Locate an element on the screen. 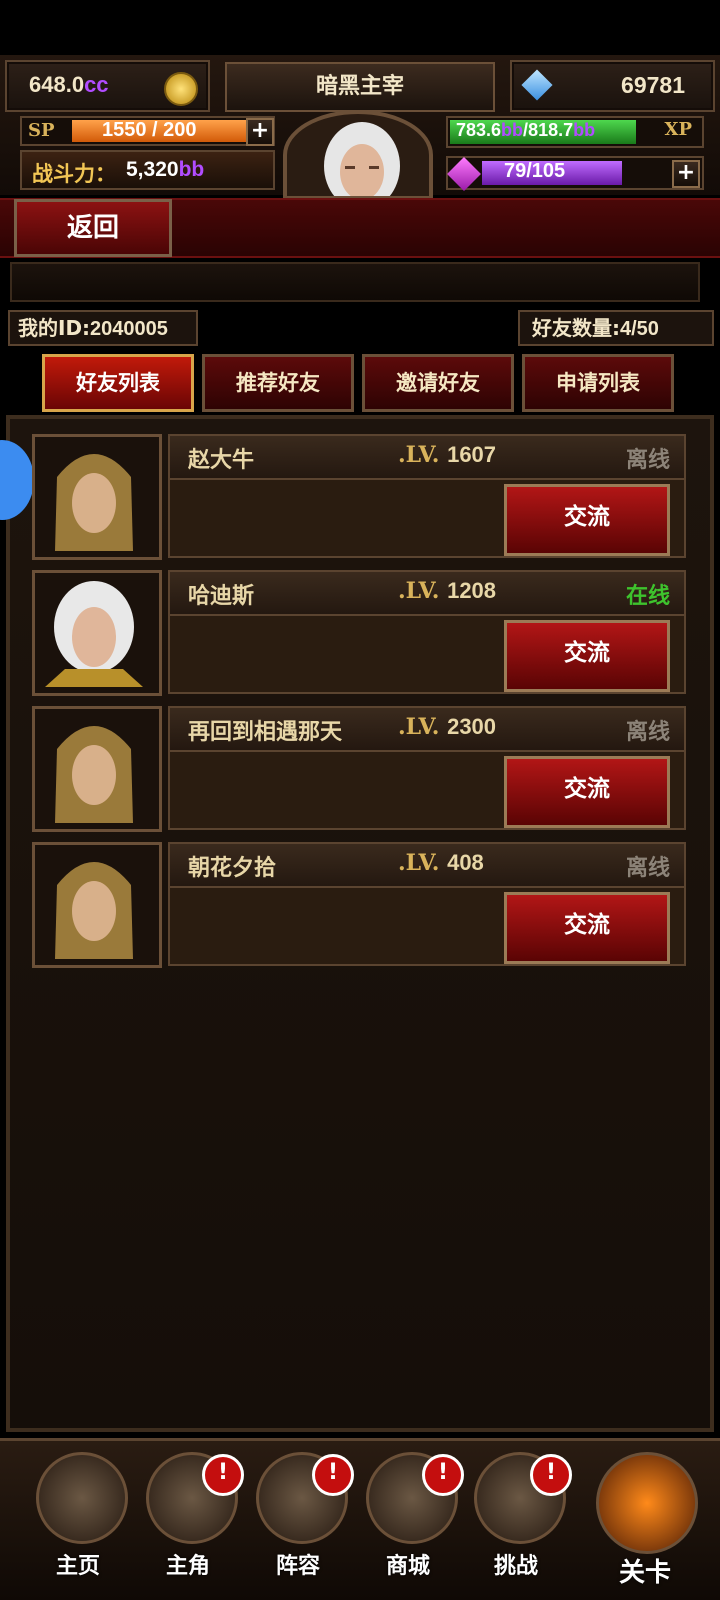  friend-level-value: 2300 is located at coordinates (472, 726).